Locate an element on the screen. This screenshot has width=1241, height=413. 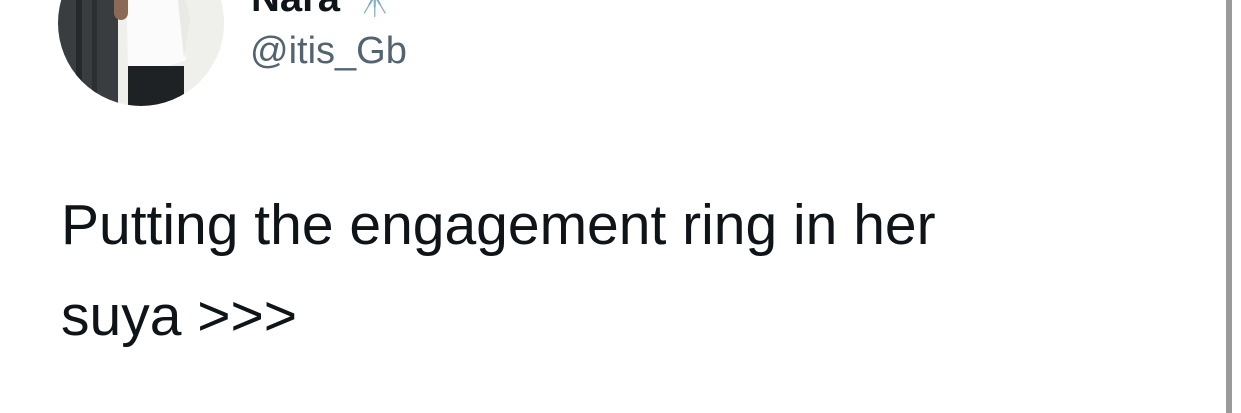
author-handle: @itis_Gb is located at coordinates (328, 51).